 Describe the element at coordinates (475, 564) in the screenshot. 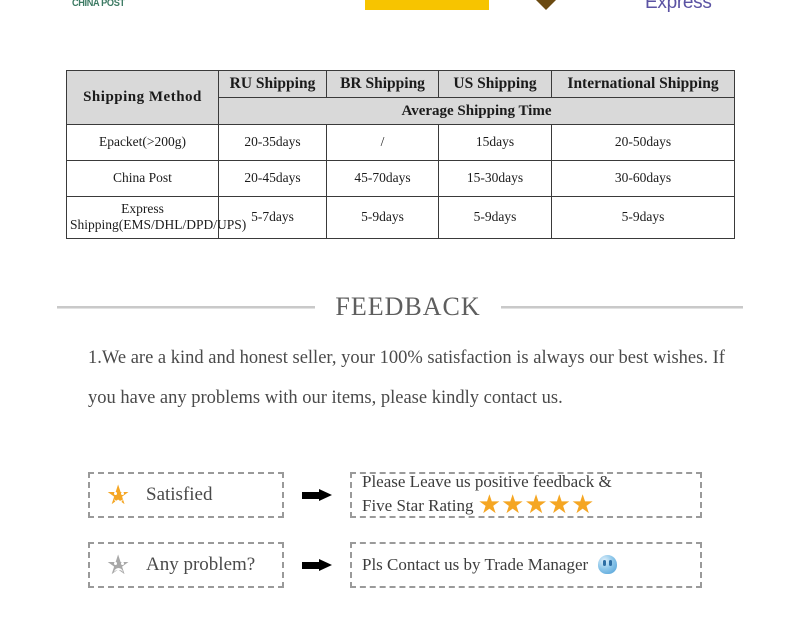

I see `trade-manager-label: Pls Contact us by Trade Manager` at that location.